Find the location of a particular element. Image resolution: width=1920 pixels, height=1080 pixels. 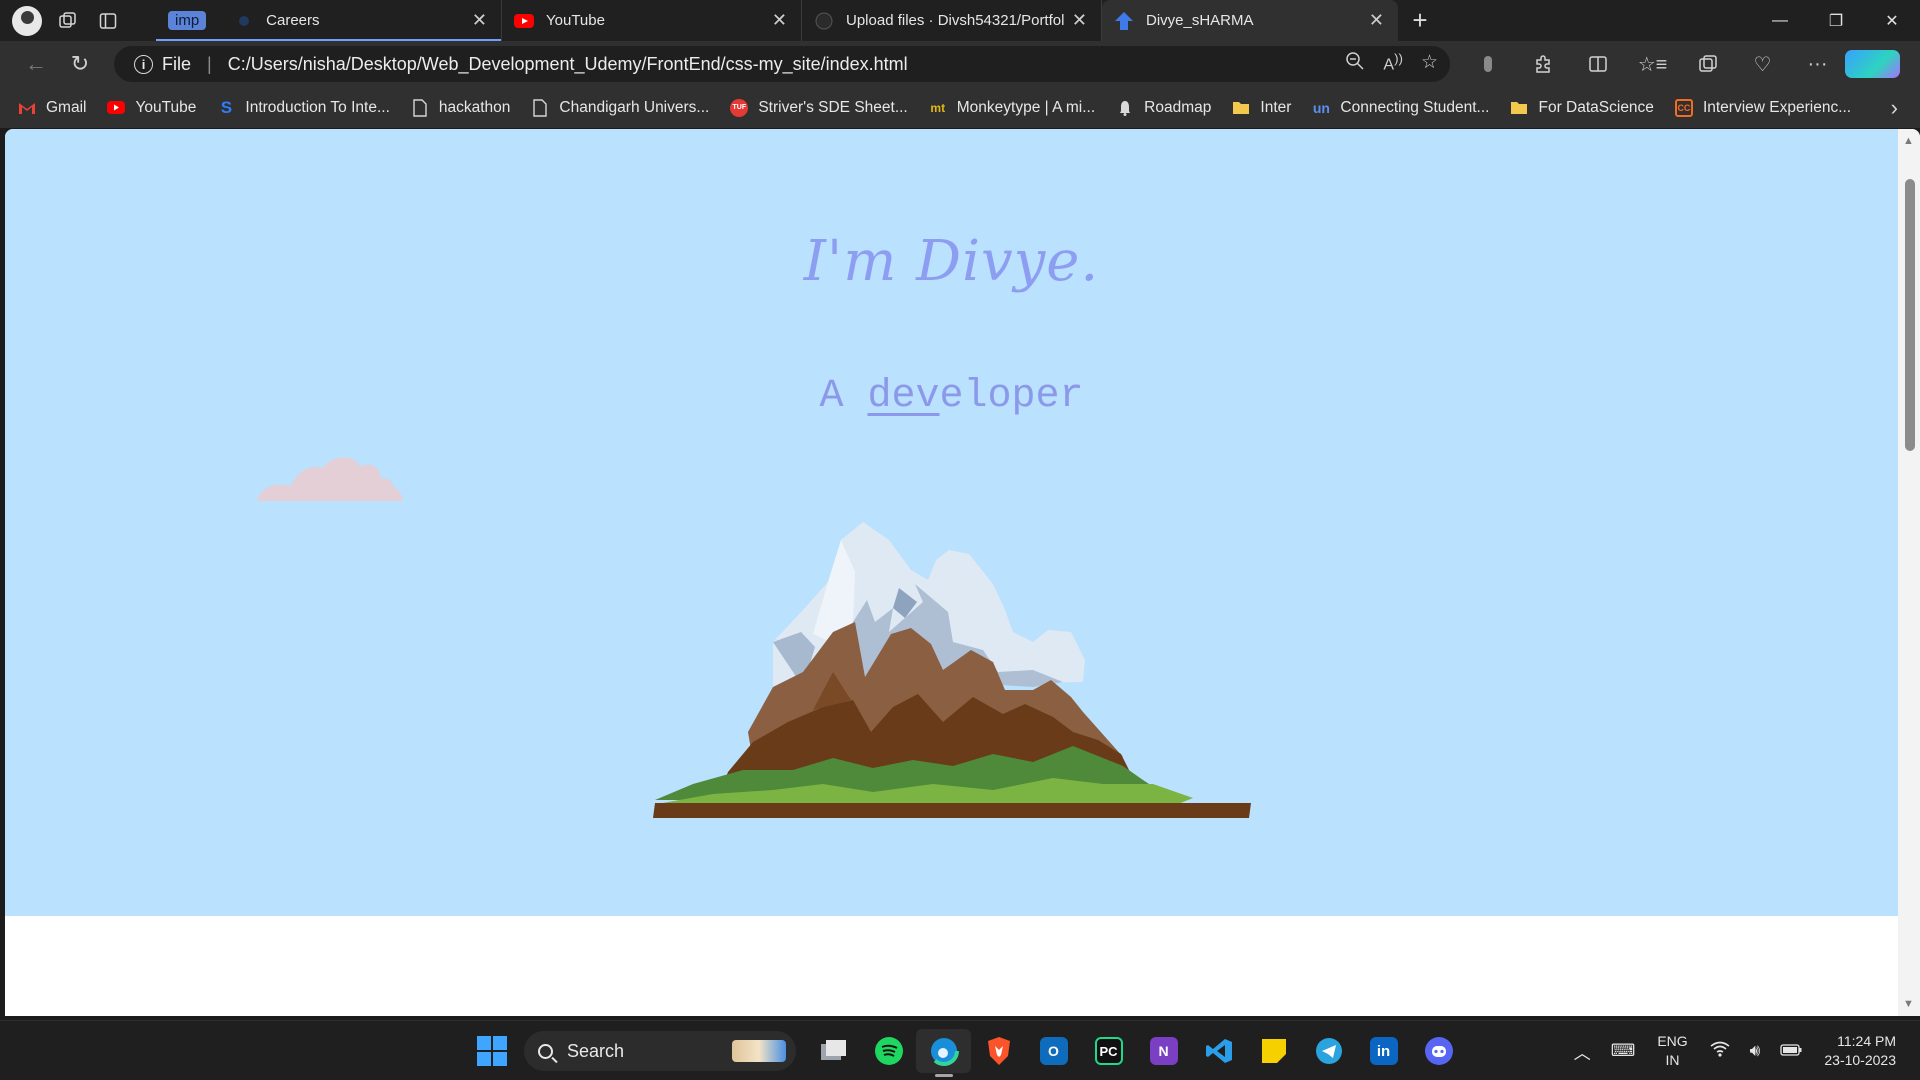

linkedin-icon: in is located at coordinates (1383, 1051).